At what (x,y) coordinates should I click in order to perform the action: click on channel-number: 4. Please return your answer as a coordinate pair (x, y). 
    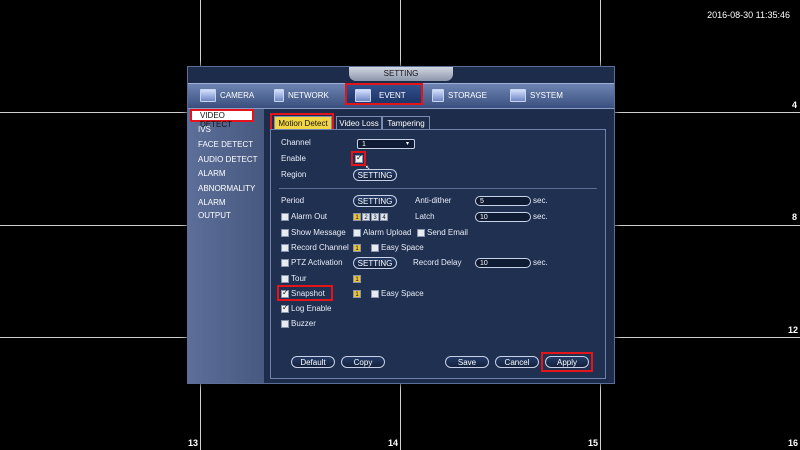
    Looking at the image, I should click on (795, 105).